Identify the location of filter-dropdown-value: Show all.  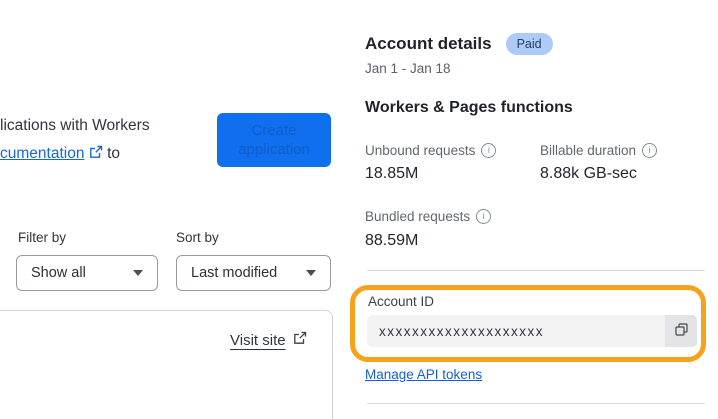
(58, 273).